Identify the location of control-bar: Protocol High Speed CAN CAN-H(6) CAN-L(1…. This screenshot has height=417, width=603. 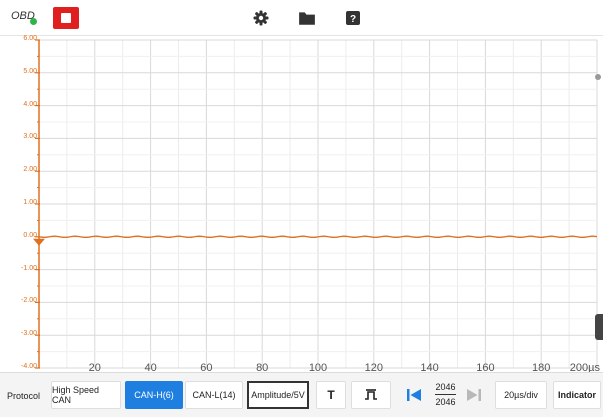
(301, 394).